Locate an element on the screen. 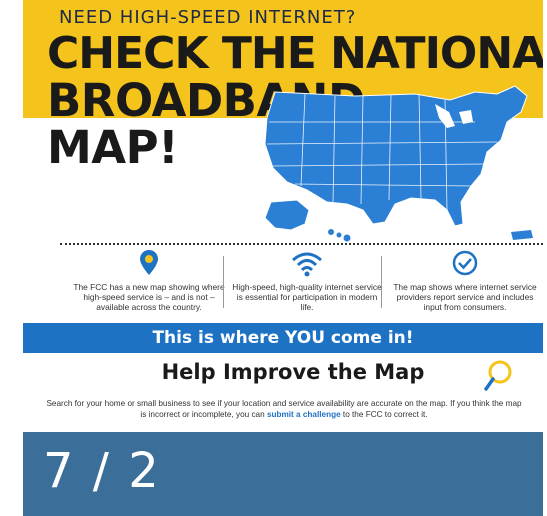  submit-challenge-text: submit a challenge is located at coordinates (303, 414).